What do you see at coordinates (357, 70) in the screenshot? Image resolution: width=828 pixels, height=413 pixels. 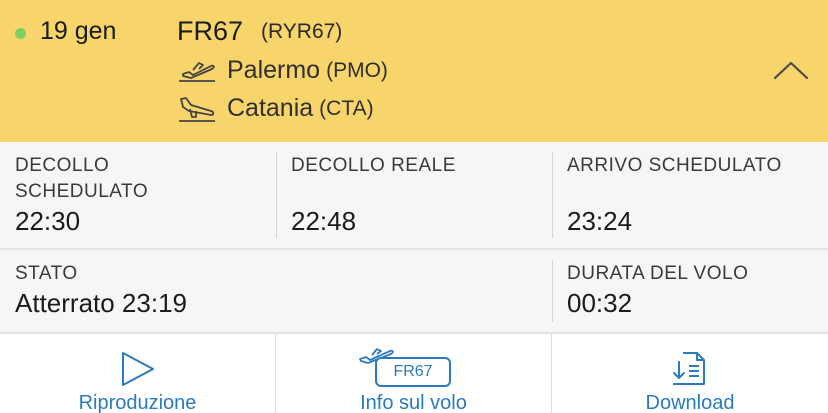 I see `departure-code: (PMO)` at bounding box center [357, 70].